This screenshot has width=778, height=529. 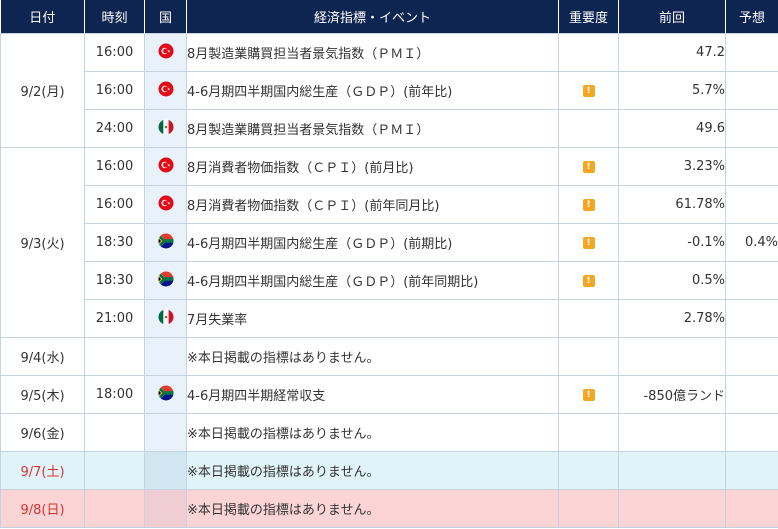 I want to click on previous-cell: 61.78%, so click(x=672, y=204).